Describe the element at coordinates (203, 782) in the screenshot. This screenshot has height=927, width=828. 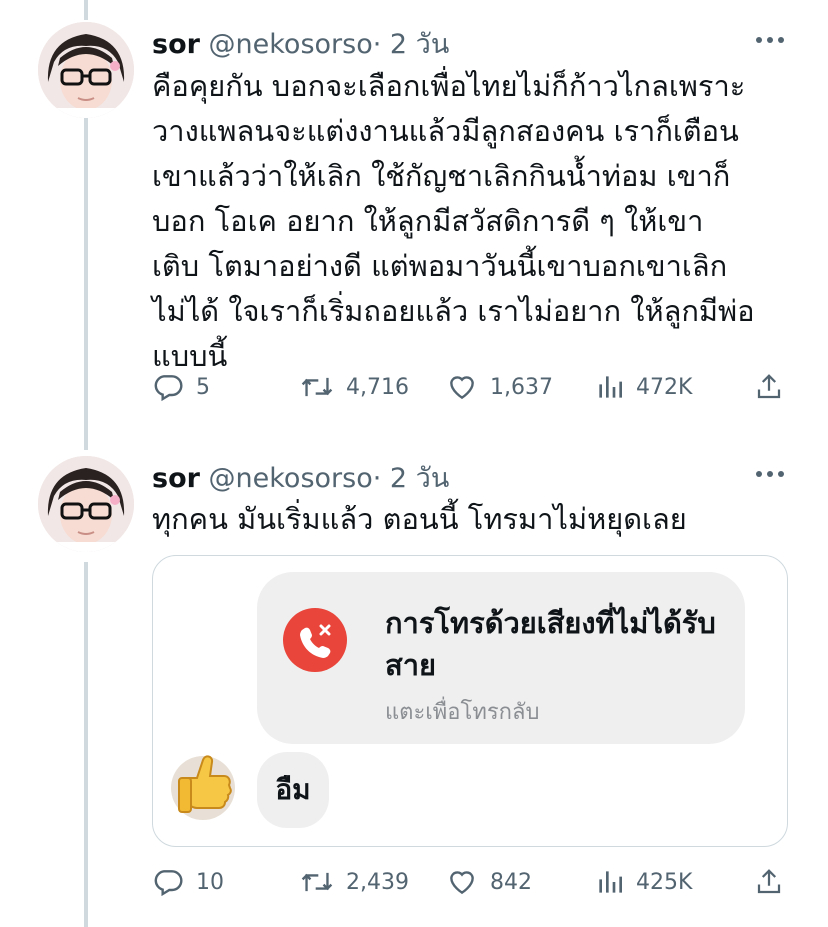
I see `thumbs-up-icon` at that location.